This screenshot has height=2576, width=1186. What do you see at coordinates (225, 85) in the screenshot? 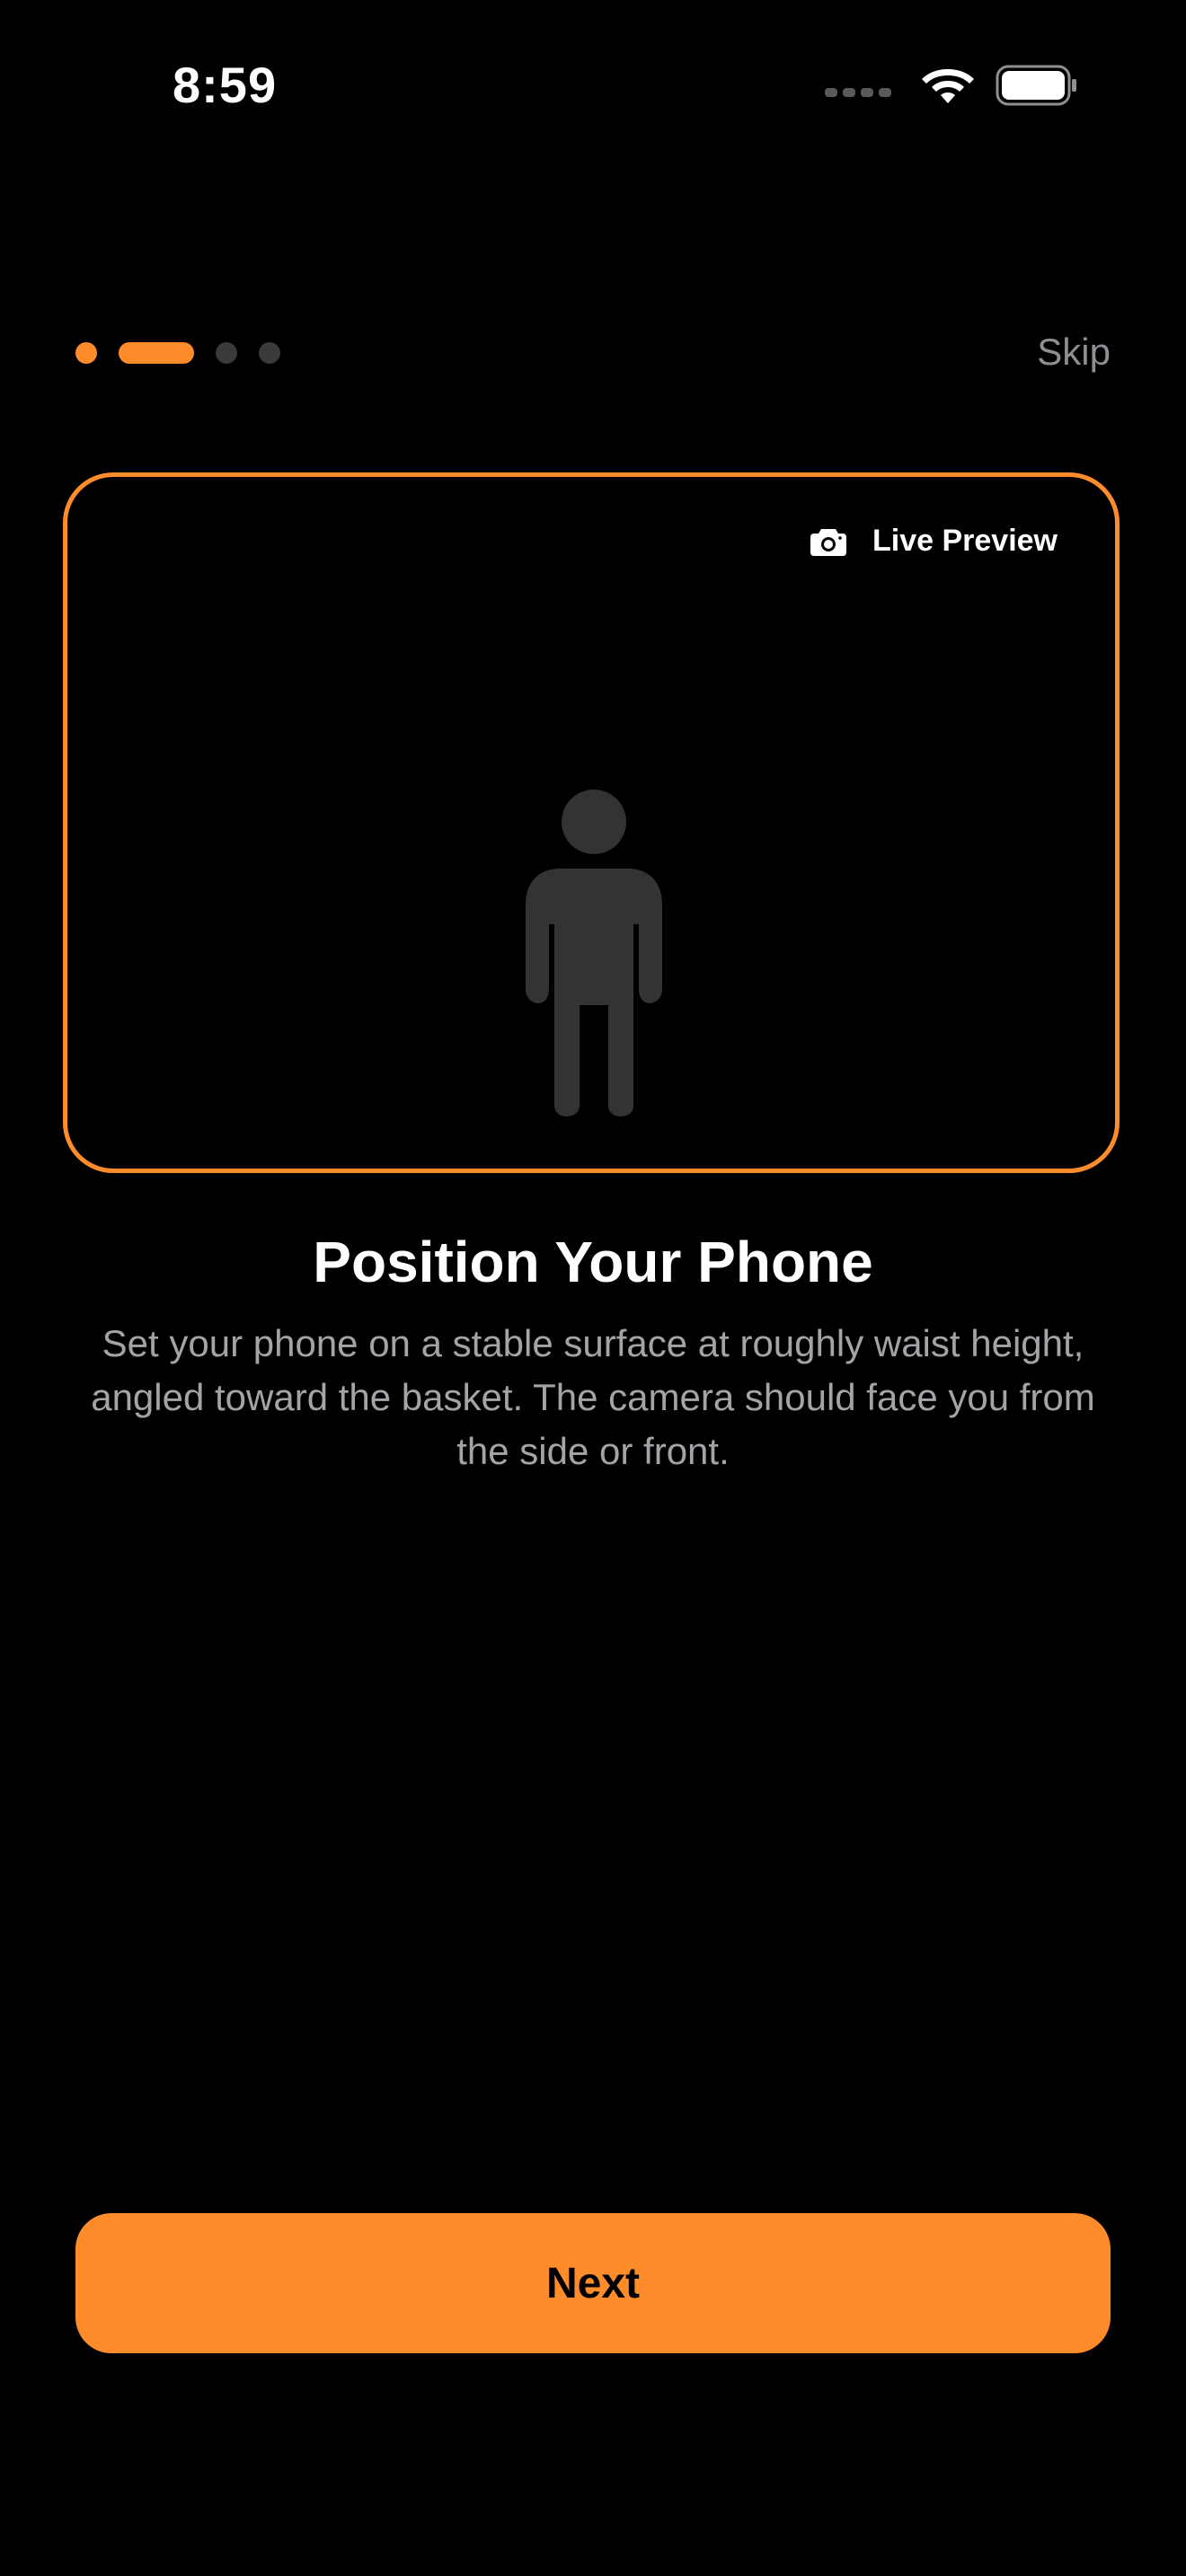
I see `status-time: 8:59` at bounding box center [225, 85].